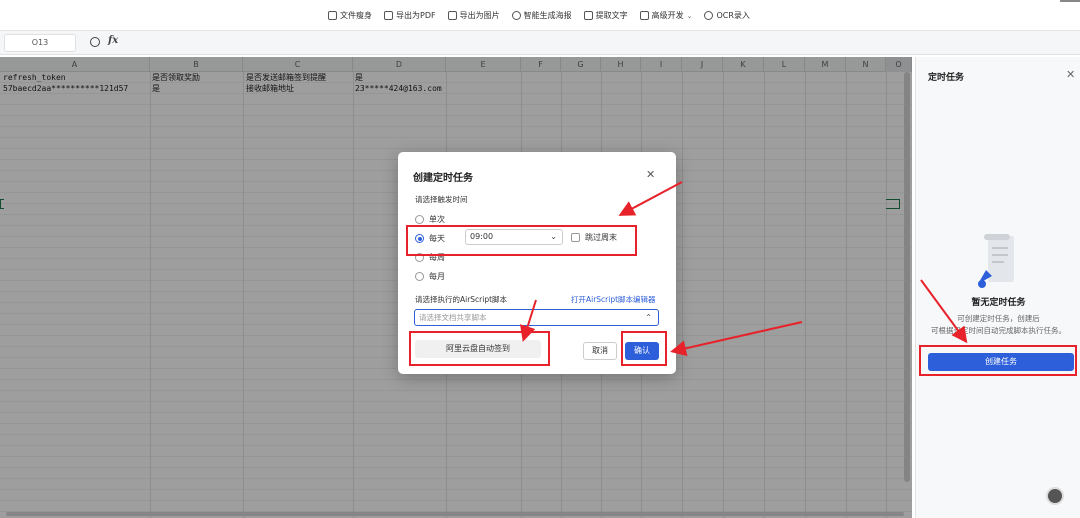  I want to click on script-select: 请选择文档共享脚本 ⌃, so click(536, 317).